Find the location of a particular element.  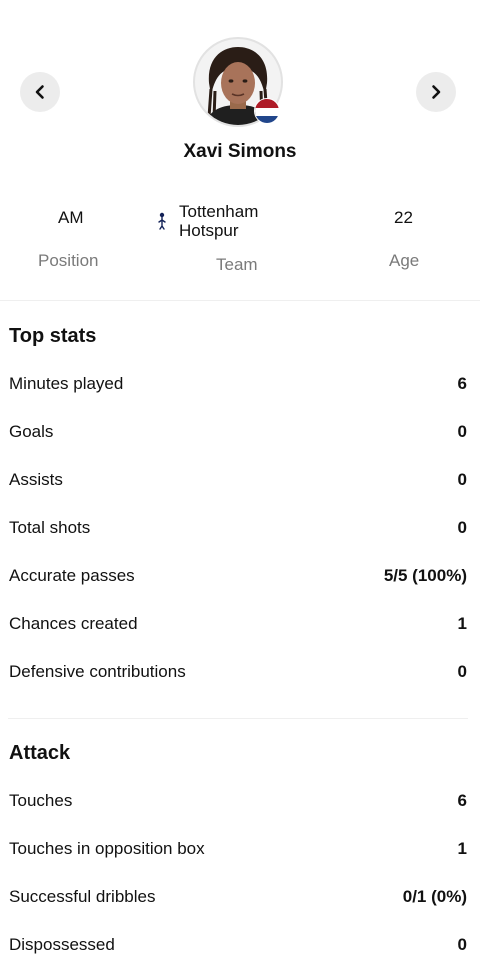

previous-player-button is located at coordinates (40, 92).